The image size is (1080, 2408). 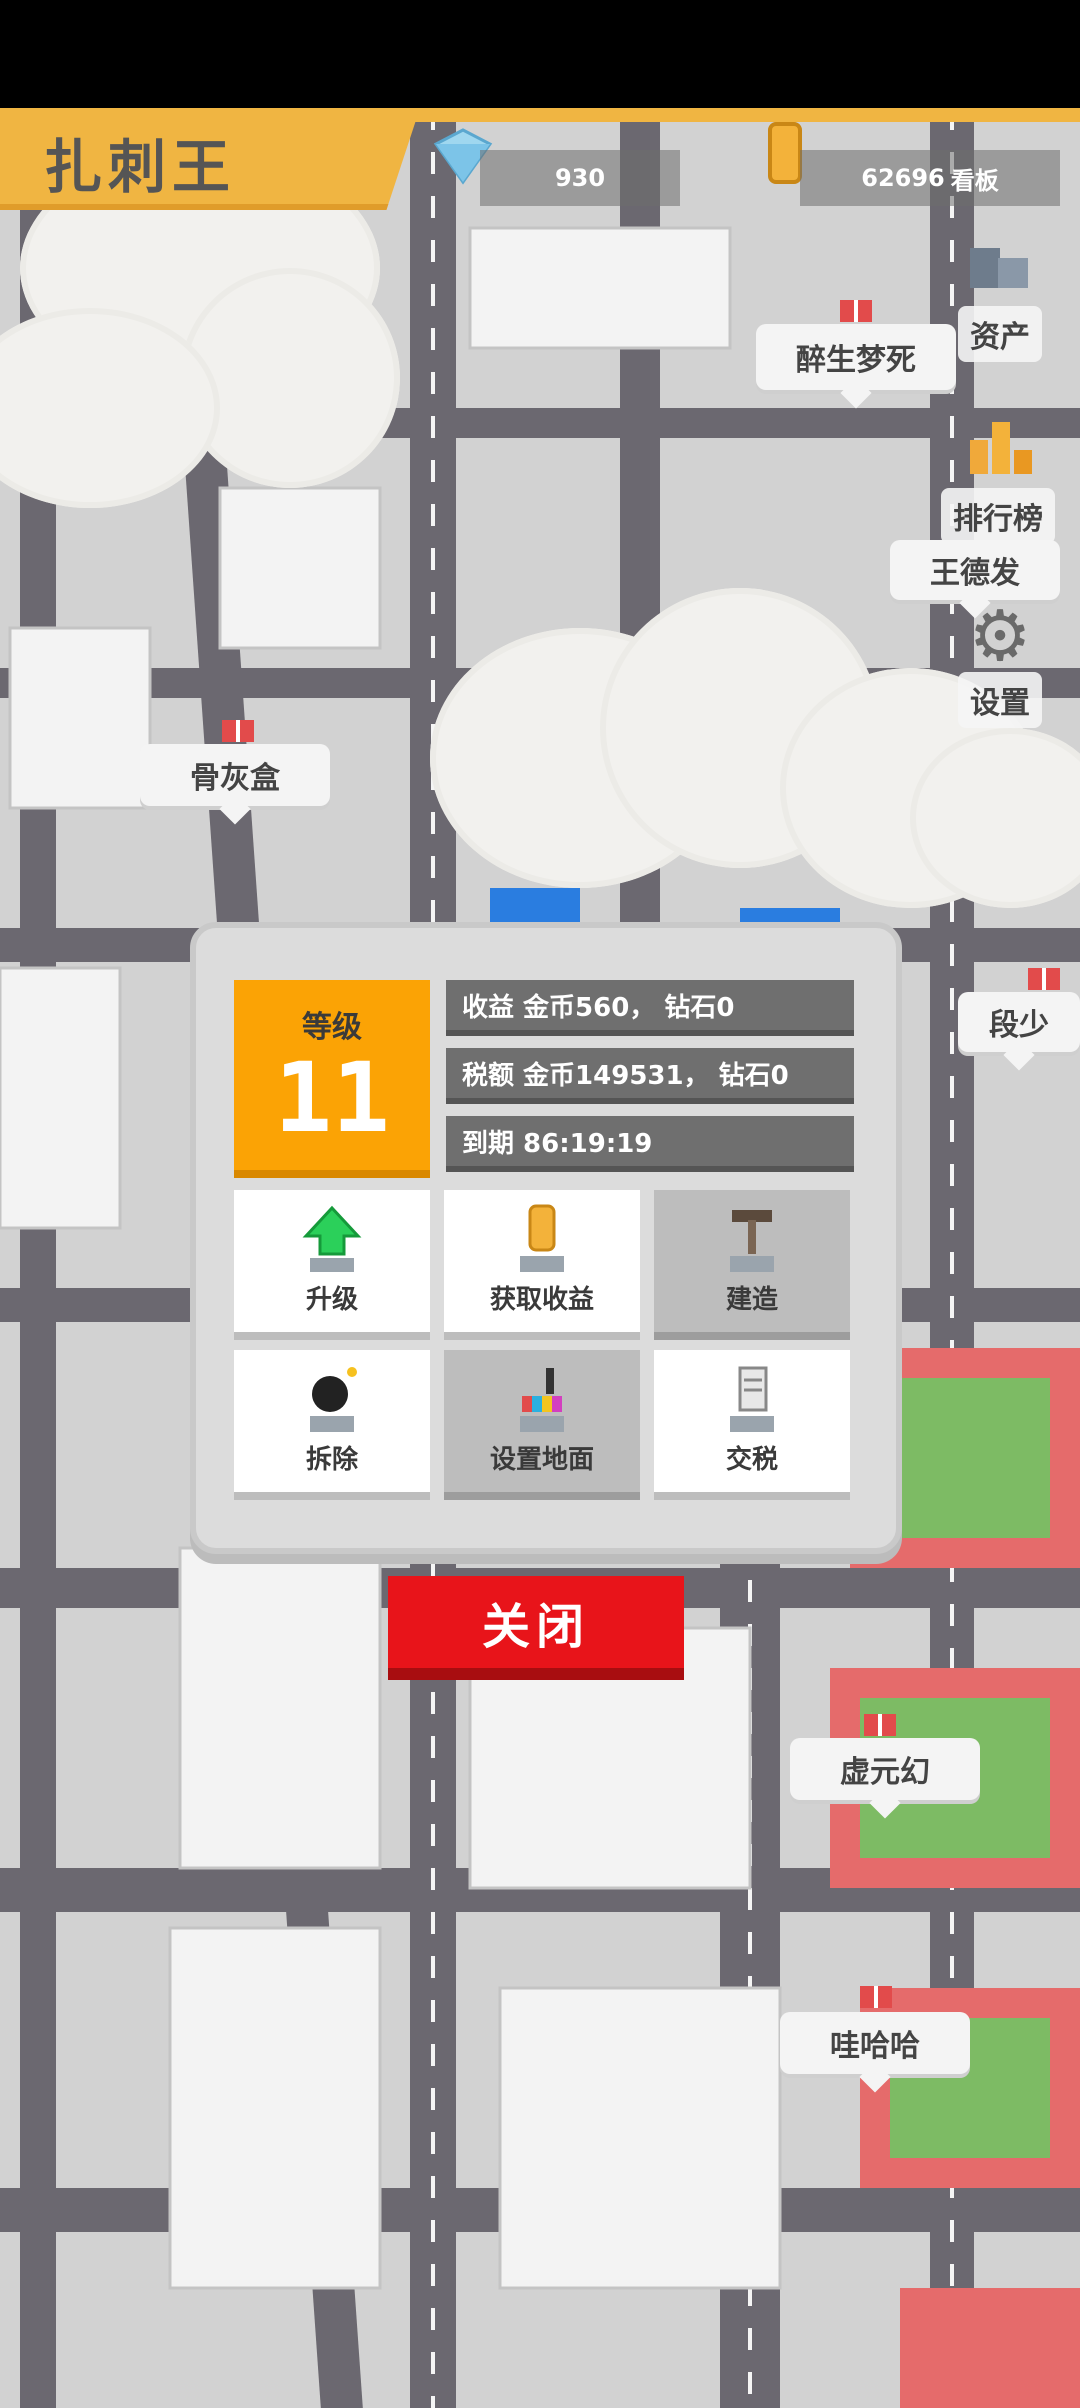 I want to click on hammer-build-icon, so click(x=752, y=1244).